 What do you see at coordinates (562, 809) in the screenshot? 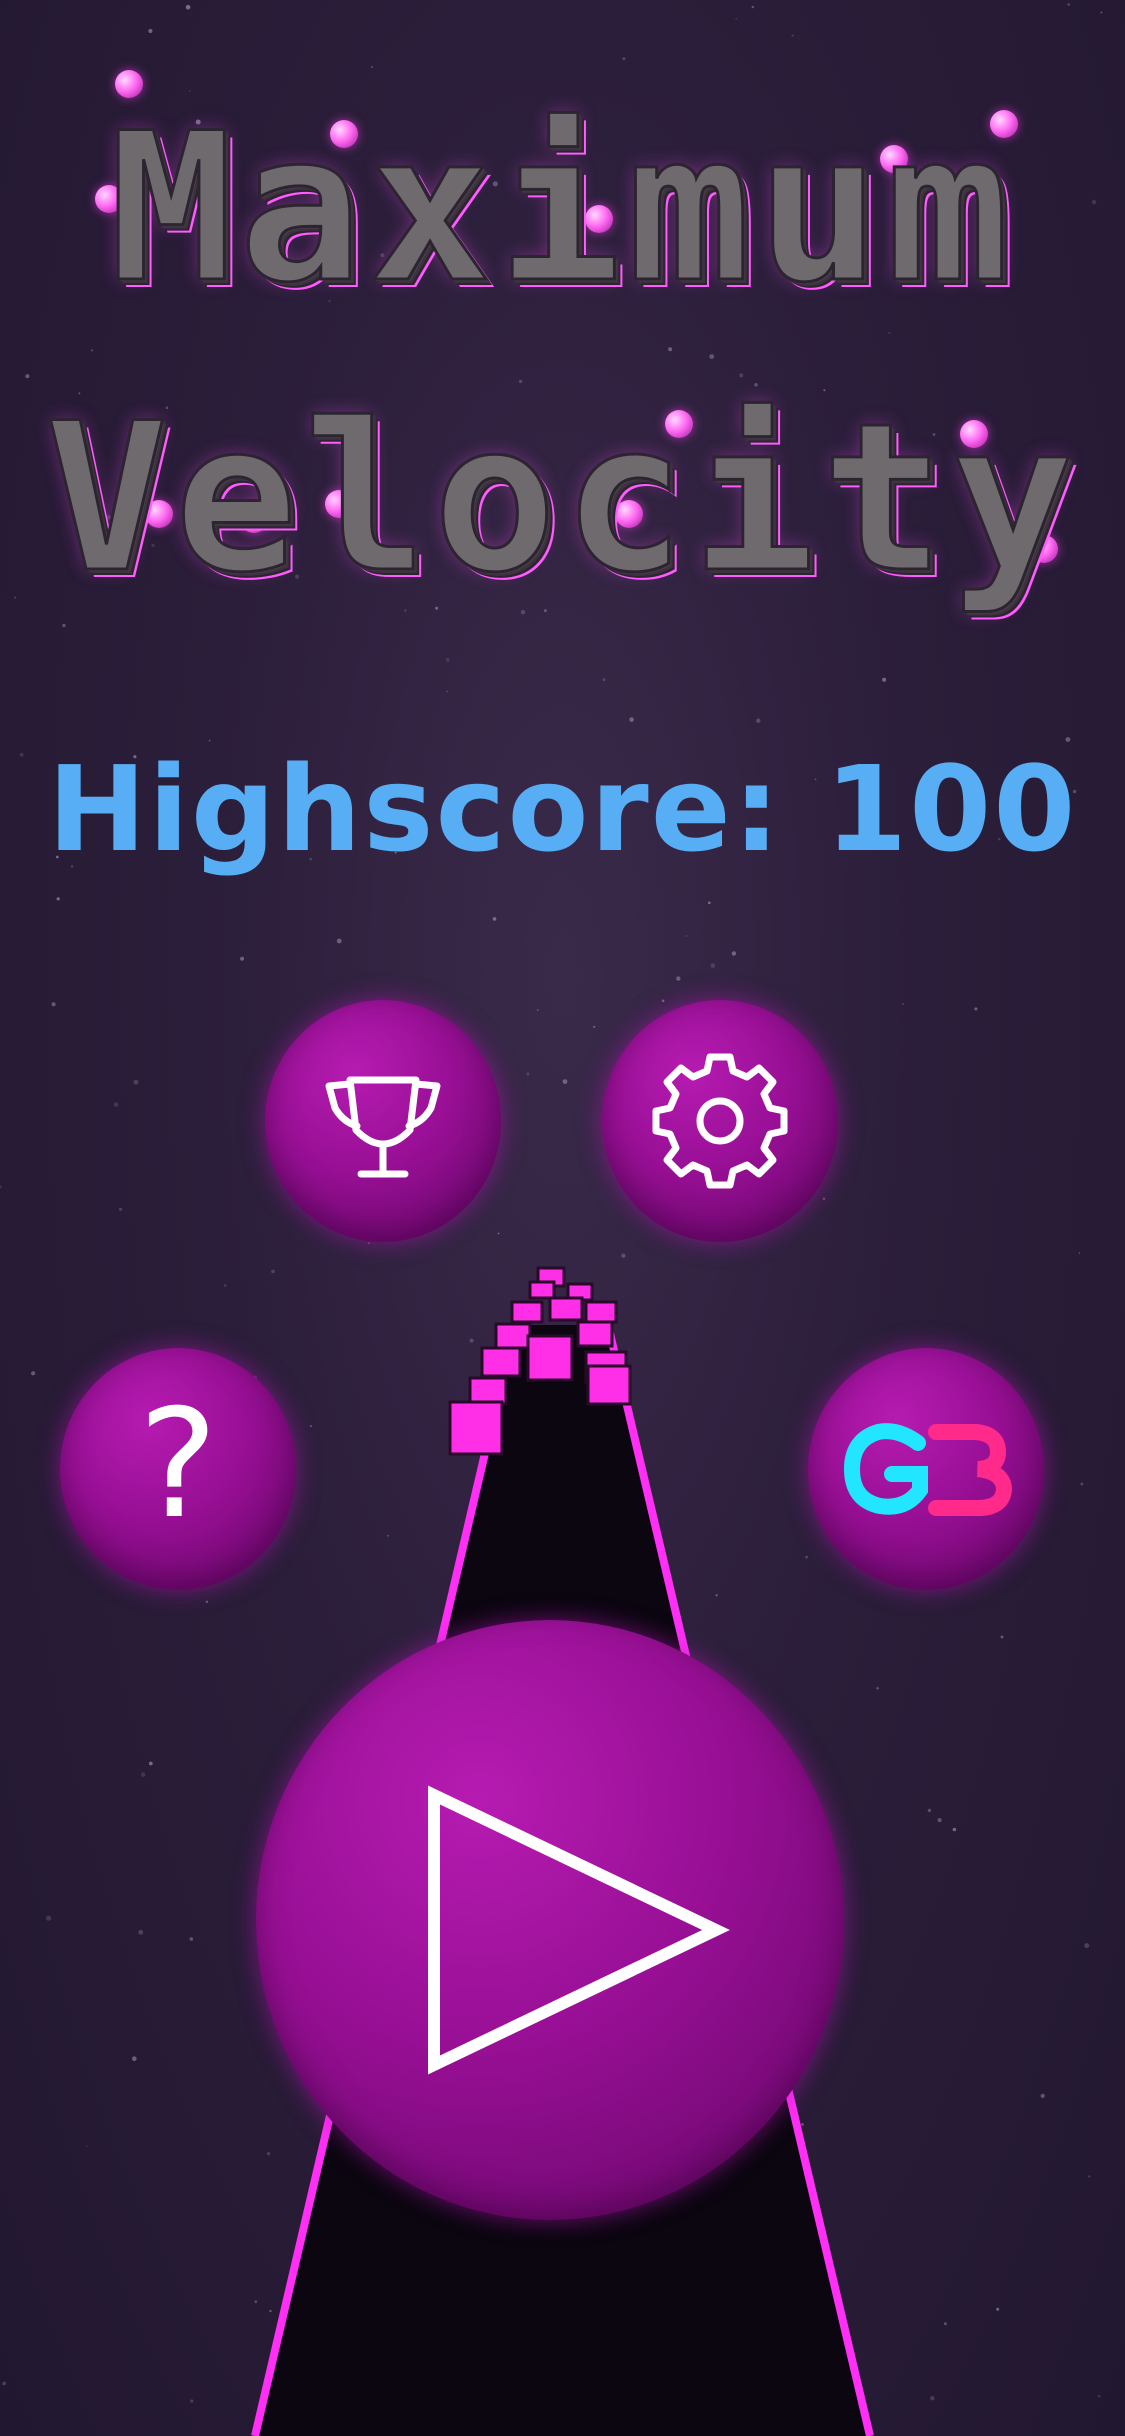
I see `highscore-text: Highscore: 100` at bounding box center [562, 809].